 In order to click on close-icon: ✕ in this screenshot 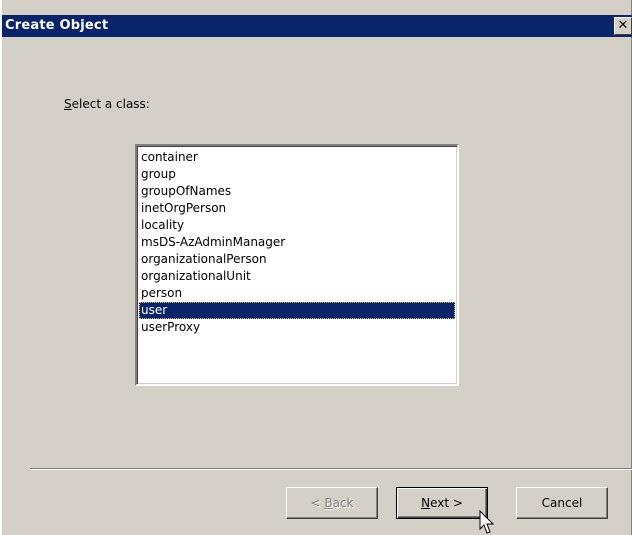, I will do `click(623, 25)`.